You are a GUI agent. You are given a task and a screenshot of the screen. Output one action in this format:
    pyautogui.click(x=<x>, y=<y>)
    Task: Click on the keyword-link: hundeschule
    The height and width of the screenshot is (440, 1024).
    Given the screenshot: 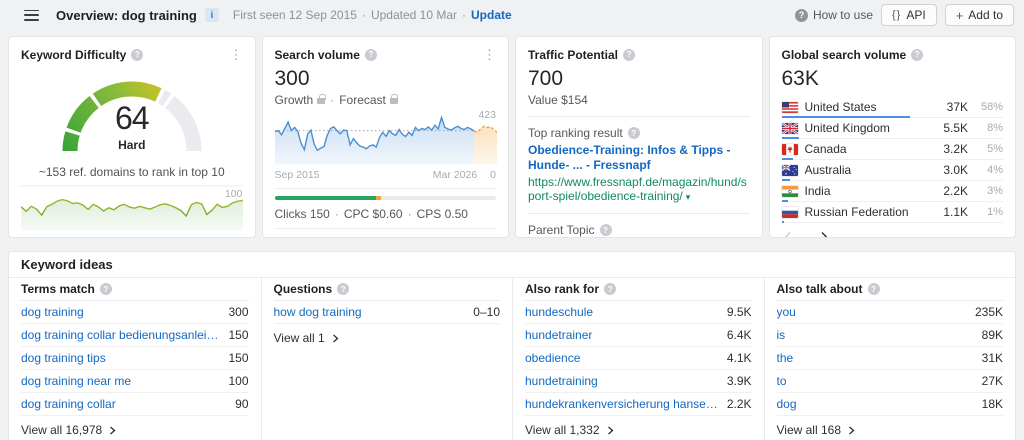 What is the action you would take?
    pyautogui.click(x=622, y=312)
    